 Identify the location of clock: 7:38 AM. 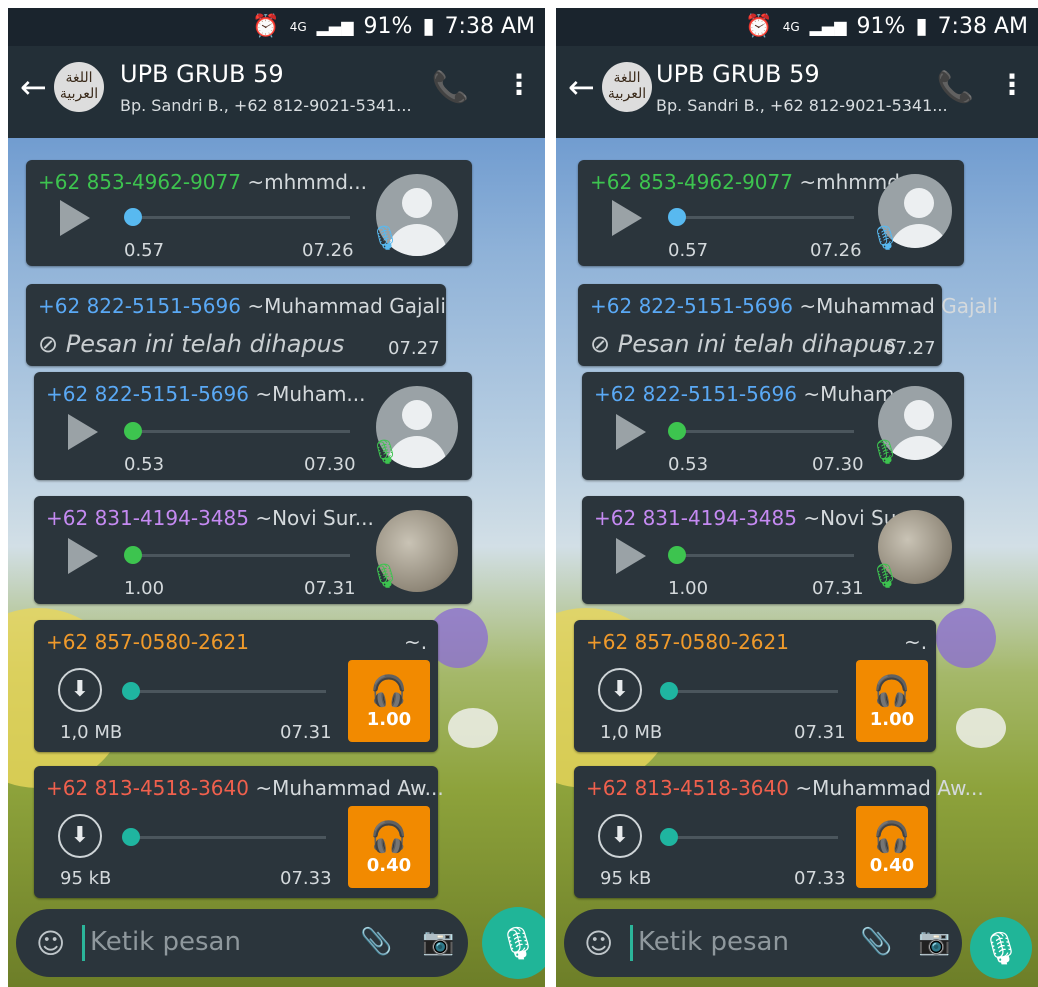
(982, 26).